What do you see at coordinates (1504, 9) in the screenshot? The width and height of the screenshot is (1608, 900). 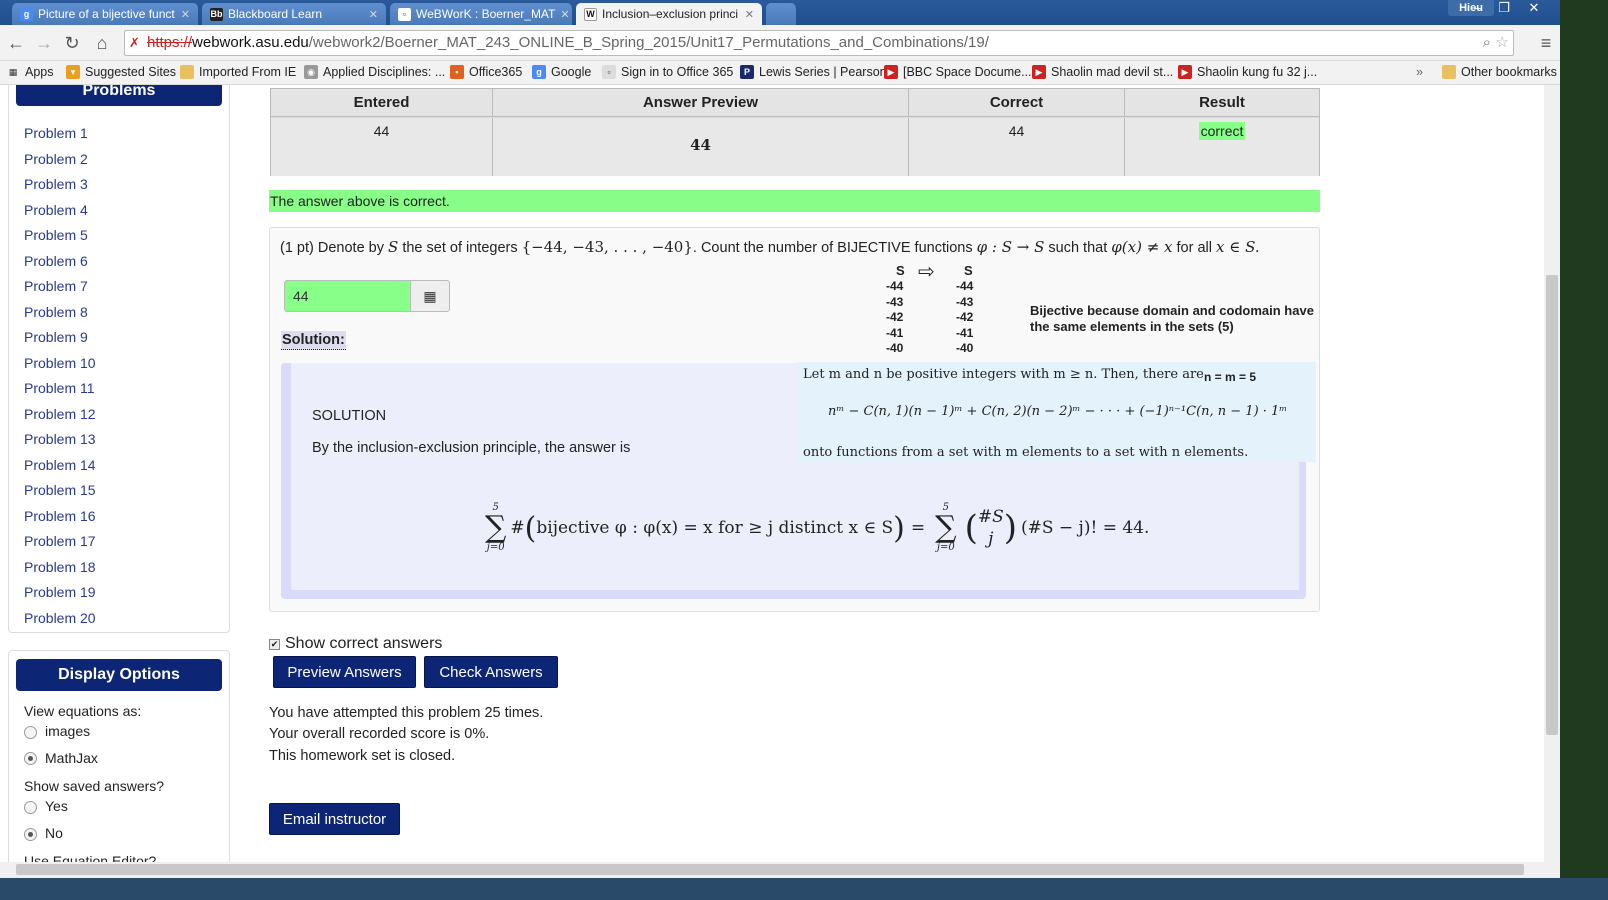 I see `restore-icon: ❐` at bounding box center [1504, 9].